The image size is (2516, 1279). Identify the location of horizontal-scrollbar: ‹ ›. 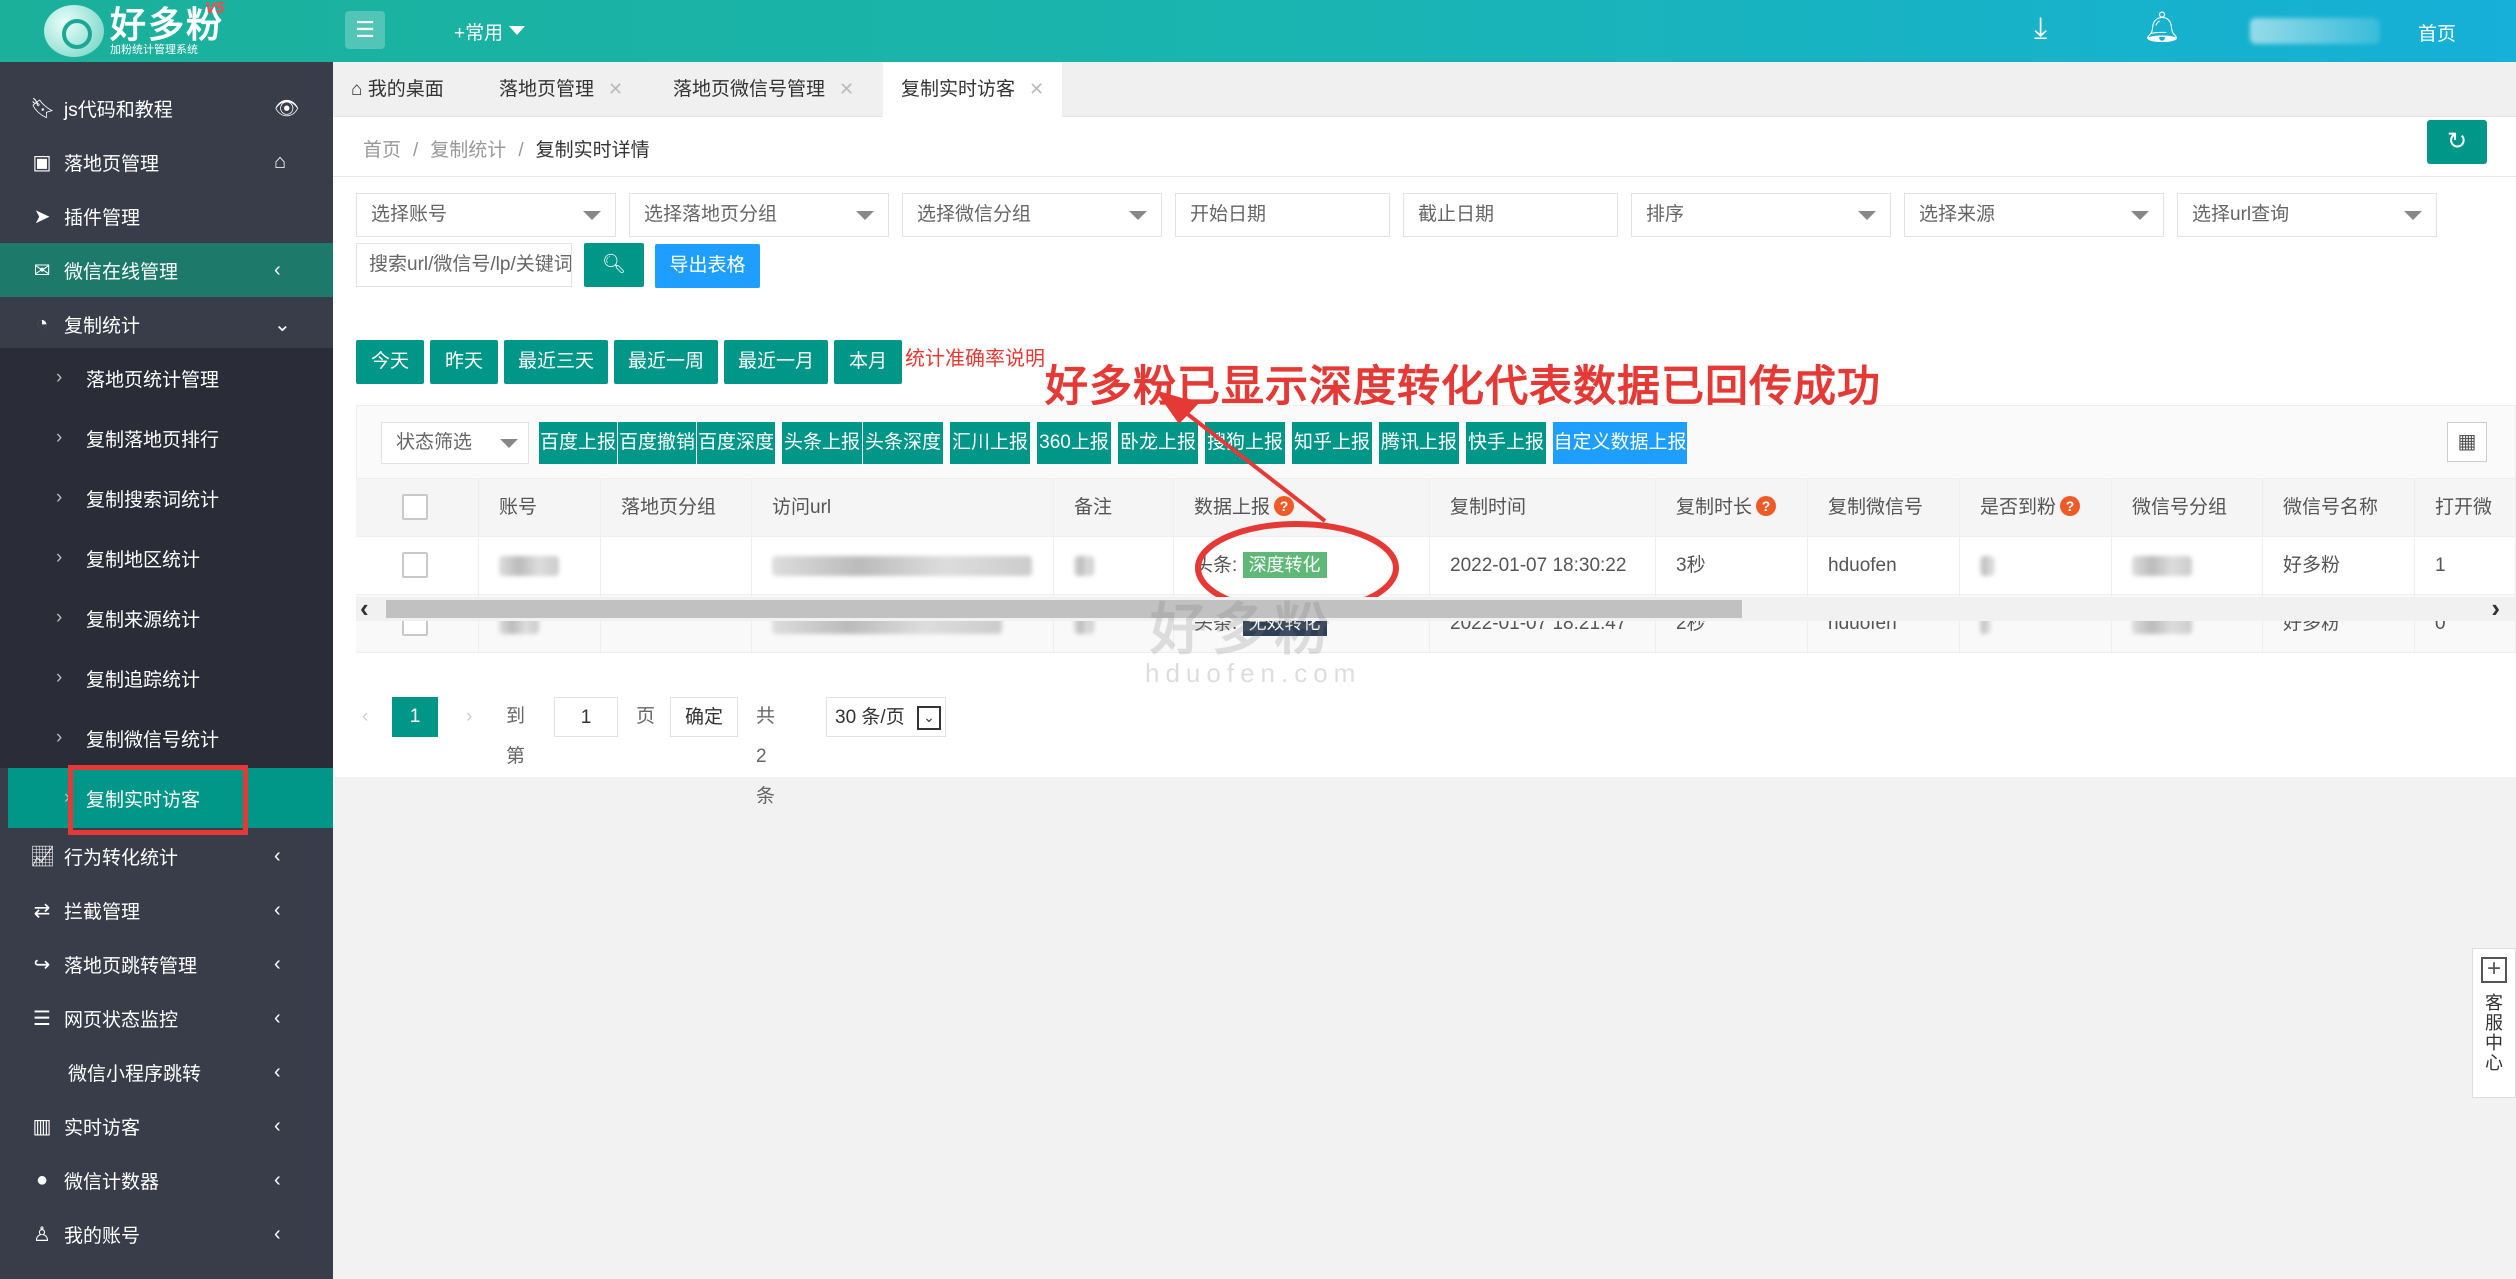
(1436, 608).